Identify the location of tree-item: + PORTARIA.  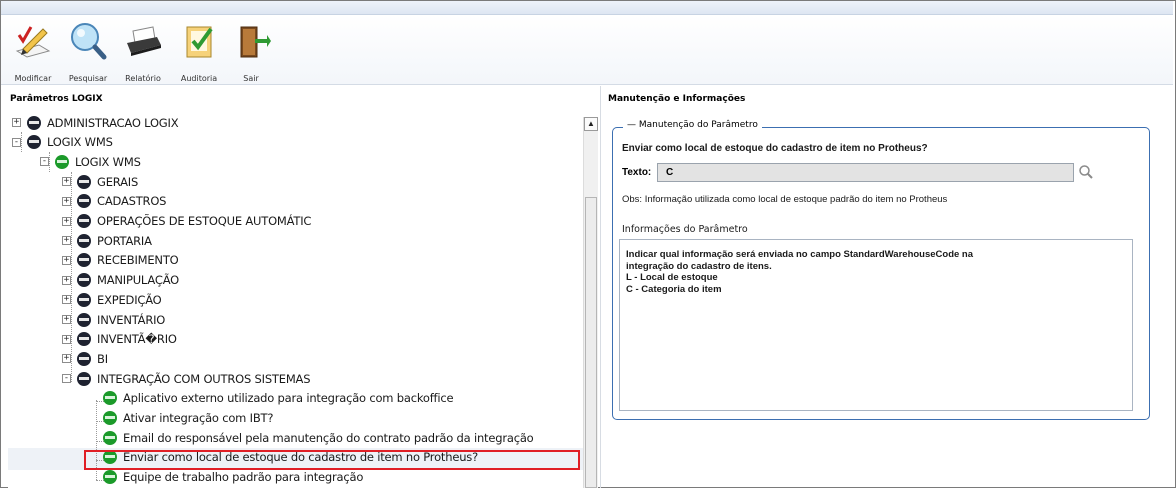
(107, 240).